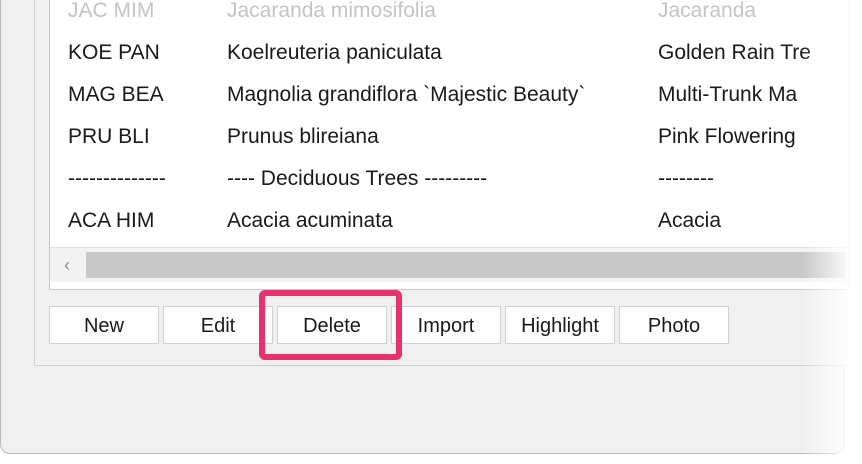 The height and width of the screenshot is (464, 862). Describe the element at coordinates (114, 52) in the screenshot. I see `row-code: KOE PAN` at that location.